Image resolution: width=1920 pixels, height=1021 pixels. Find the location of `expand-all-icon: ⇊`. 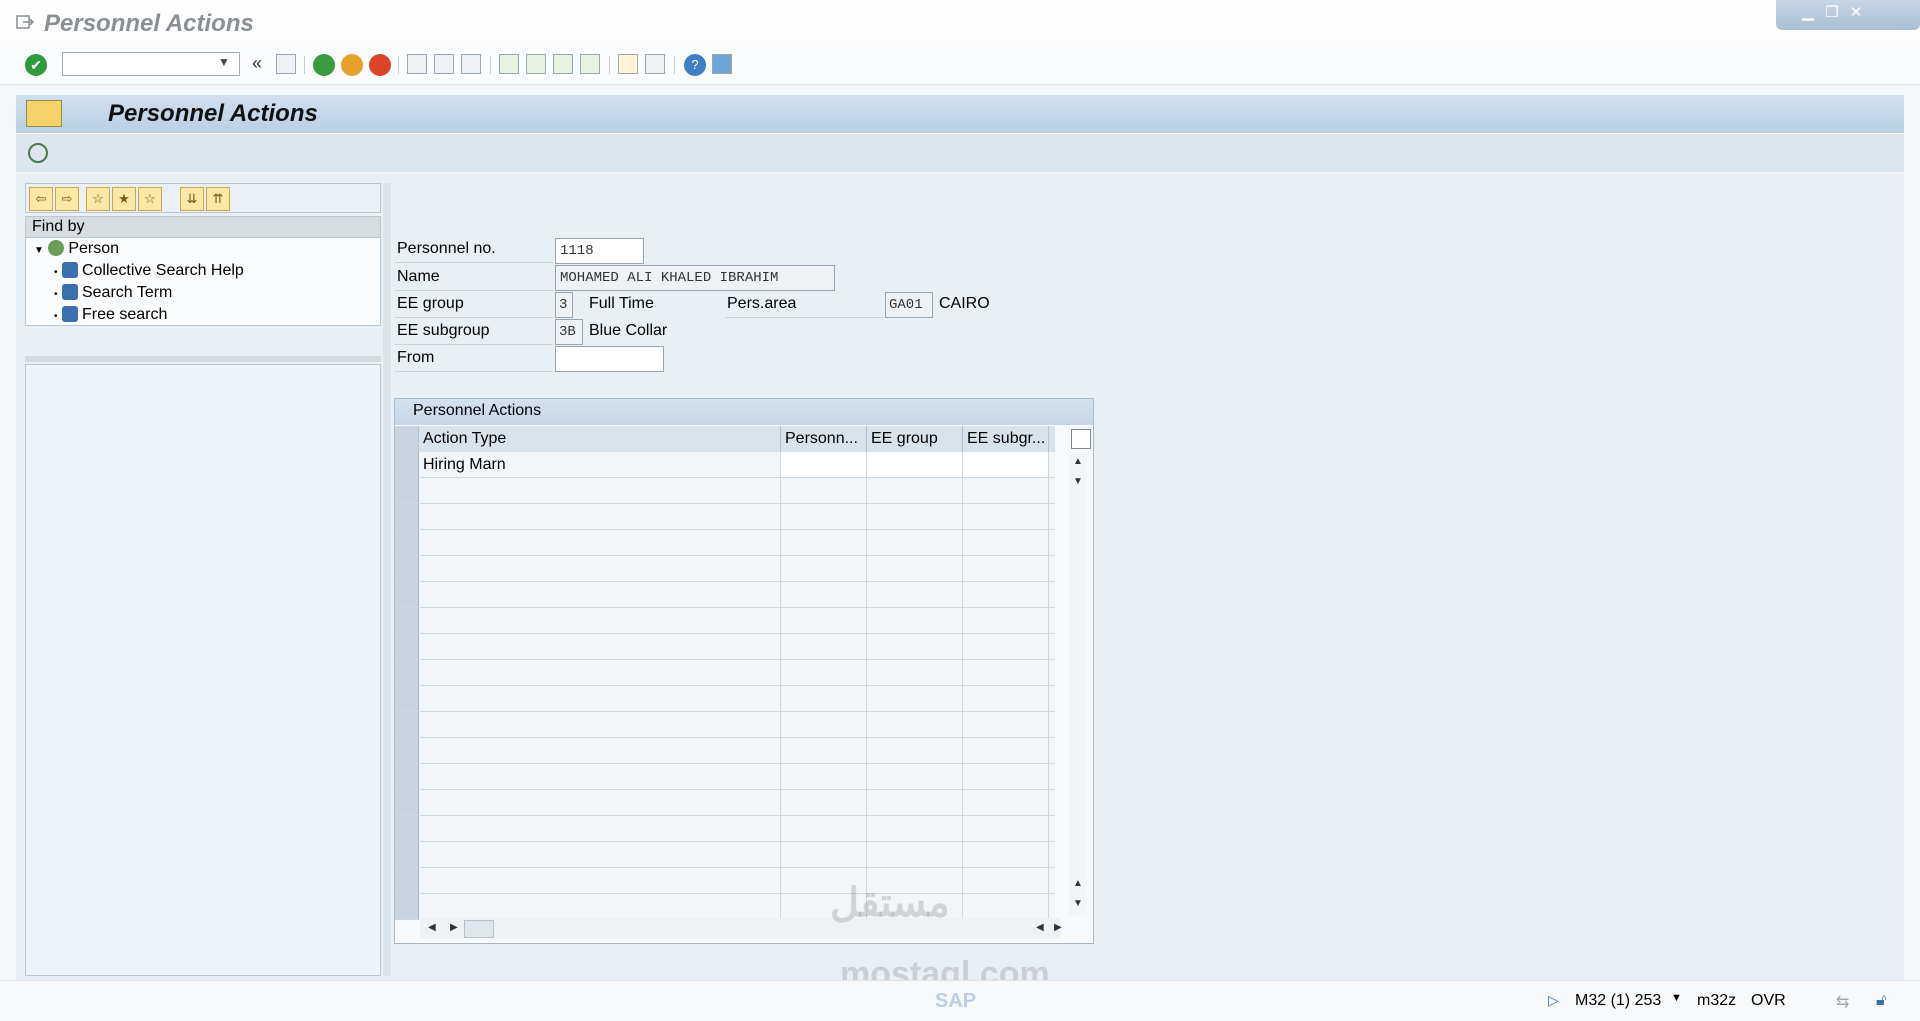

expand-all-icon: ⇊ is located at coordinates (192, 199).